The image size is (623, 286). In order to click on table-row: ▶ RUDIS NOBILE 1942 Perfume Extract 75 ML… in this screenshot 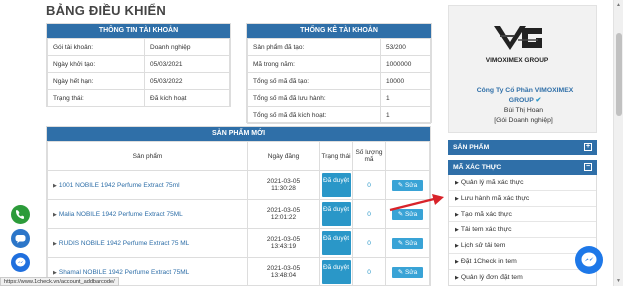, I will do `click(238, 243)`.